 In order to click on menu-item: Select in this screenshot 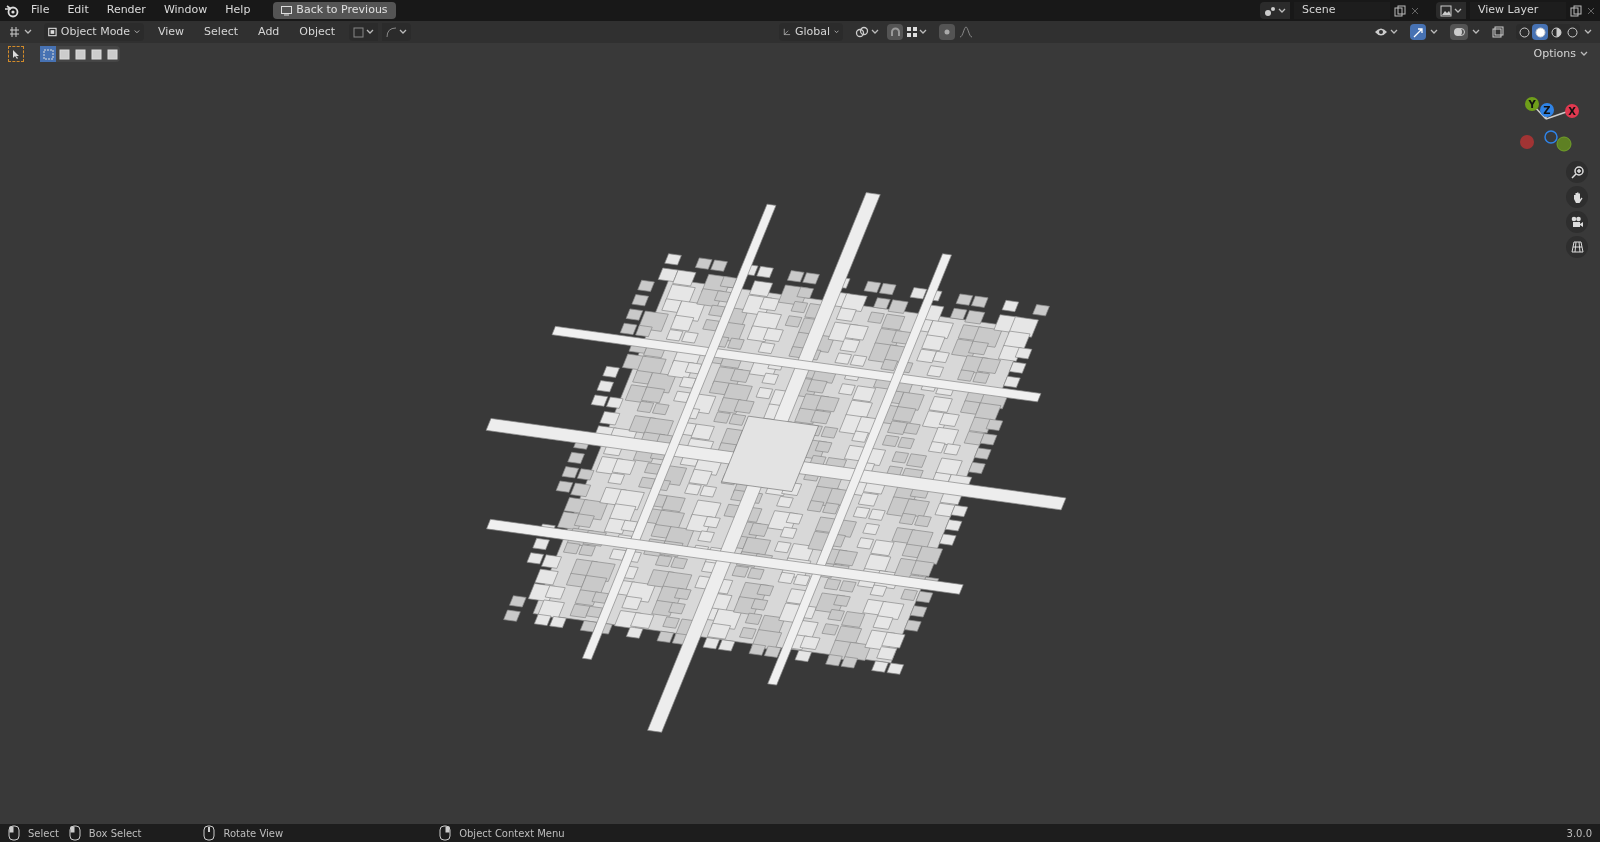, I will do `click(221, 32)`.